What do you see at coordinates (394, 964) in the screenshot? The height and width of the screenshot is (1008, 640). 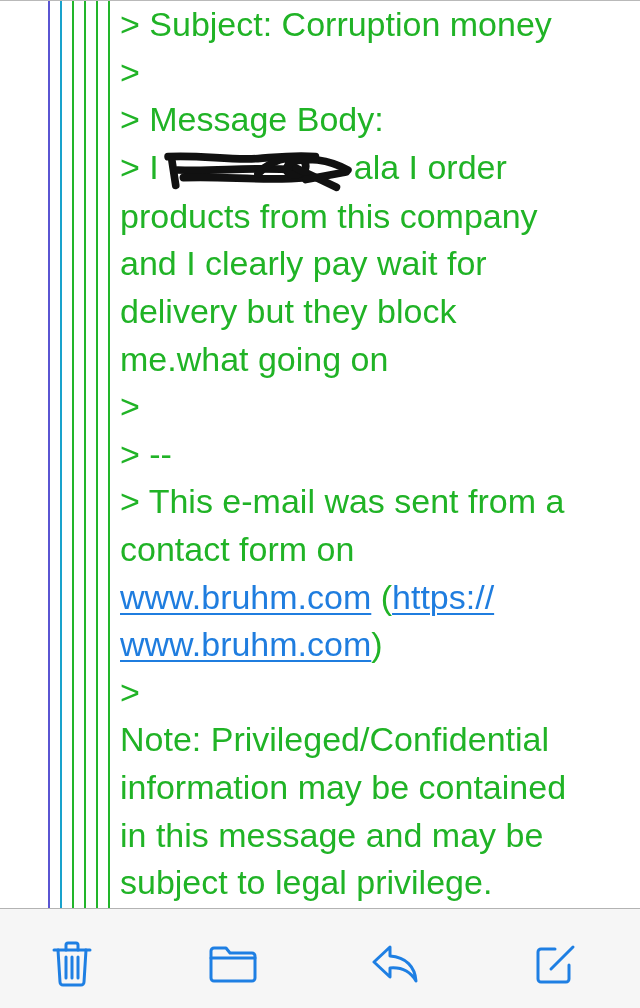 I see `reply-icon` at bounding box center [394, 964].